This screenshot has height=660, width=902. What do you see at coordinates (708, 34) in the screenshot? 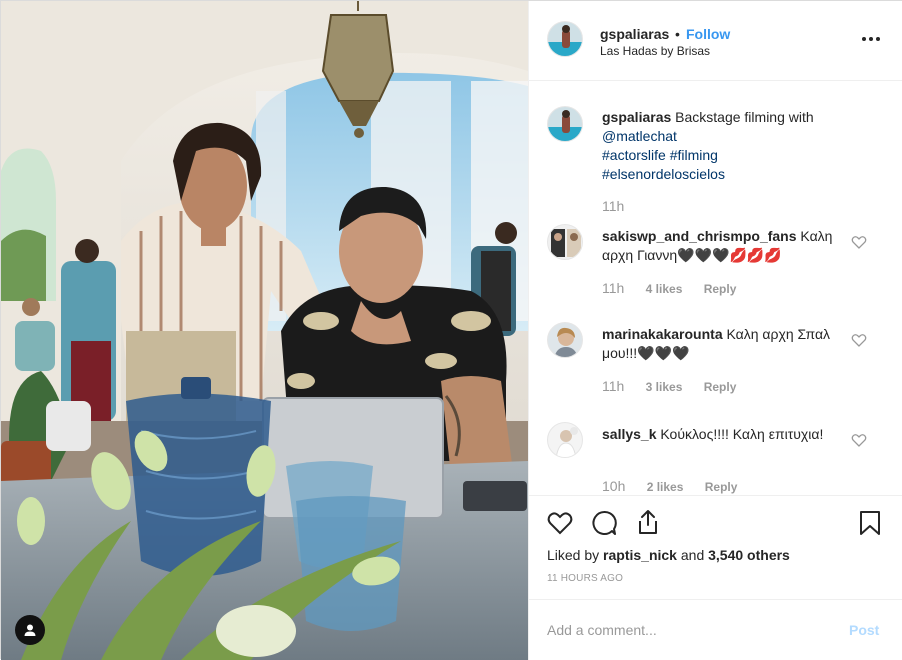
I see `follow-button: Follow` at bounding box center [708, 34].